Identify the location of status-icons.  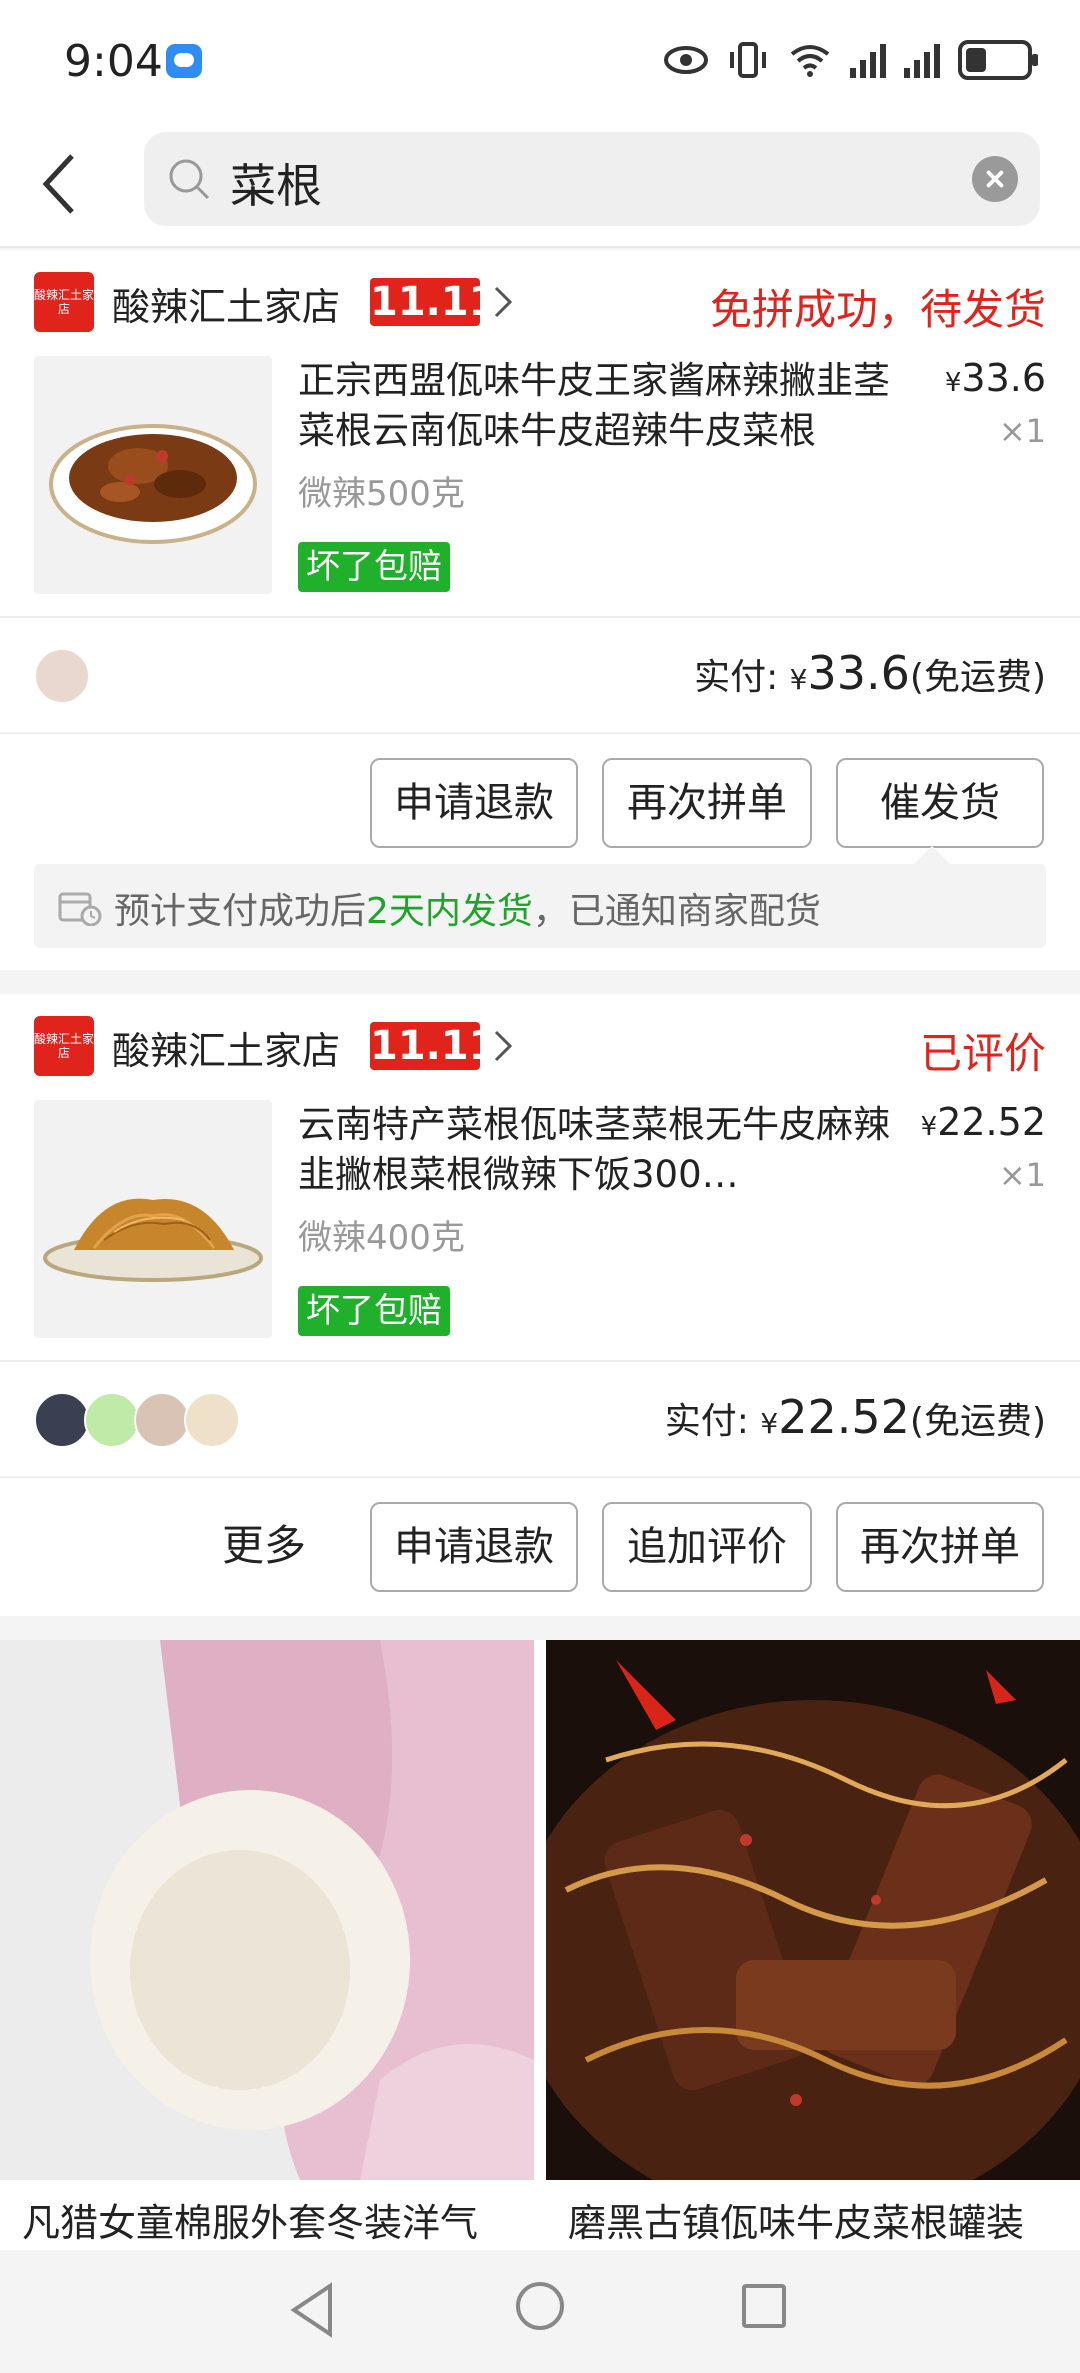
(851, 60).